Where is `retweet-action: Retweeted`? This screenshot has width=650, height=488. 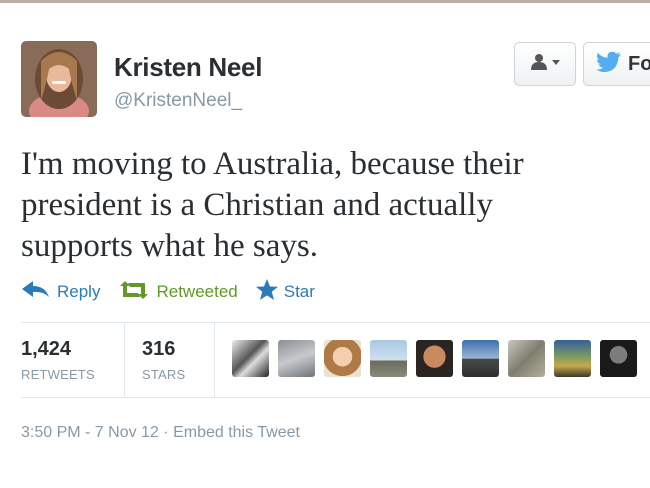
retweet-action: Retweeted is located at coordinates (178, 292).